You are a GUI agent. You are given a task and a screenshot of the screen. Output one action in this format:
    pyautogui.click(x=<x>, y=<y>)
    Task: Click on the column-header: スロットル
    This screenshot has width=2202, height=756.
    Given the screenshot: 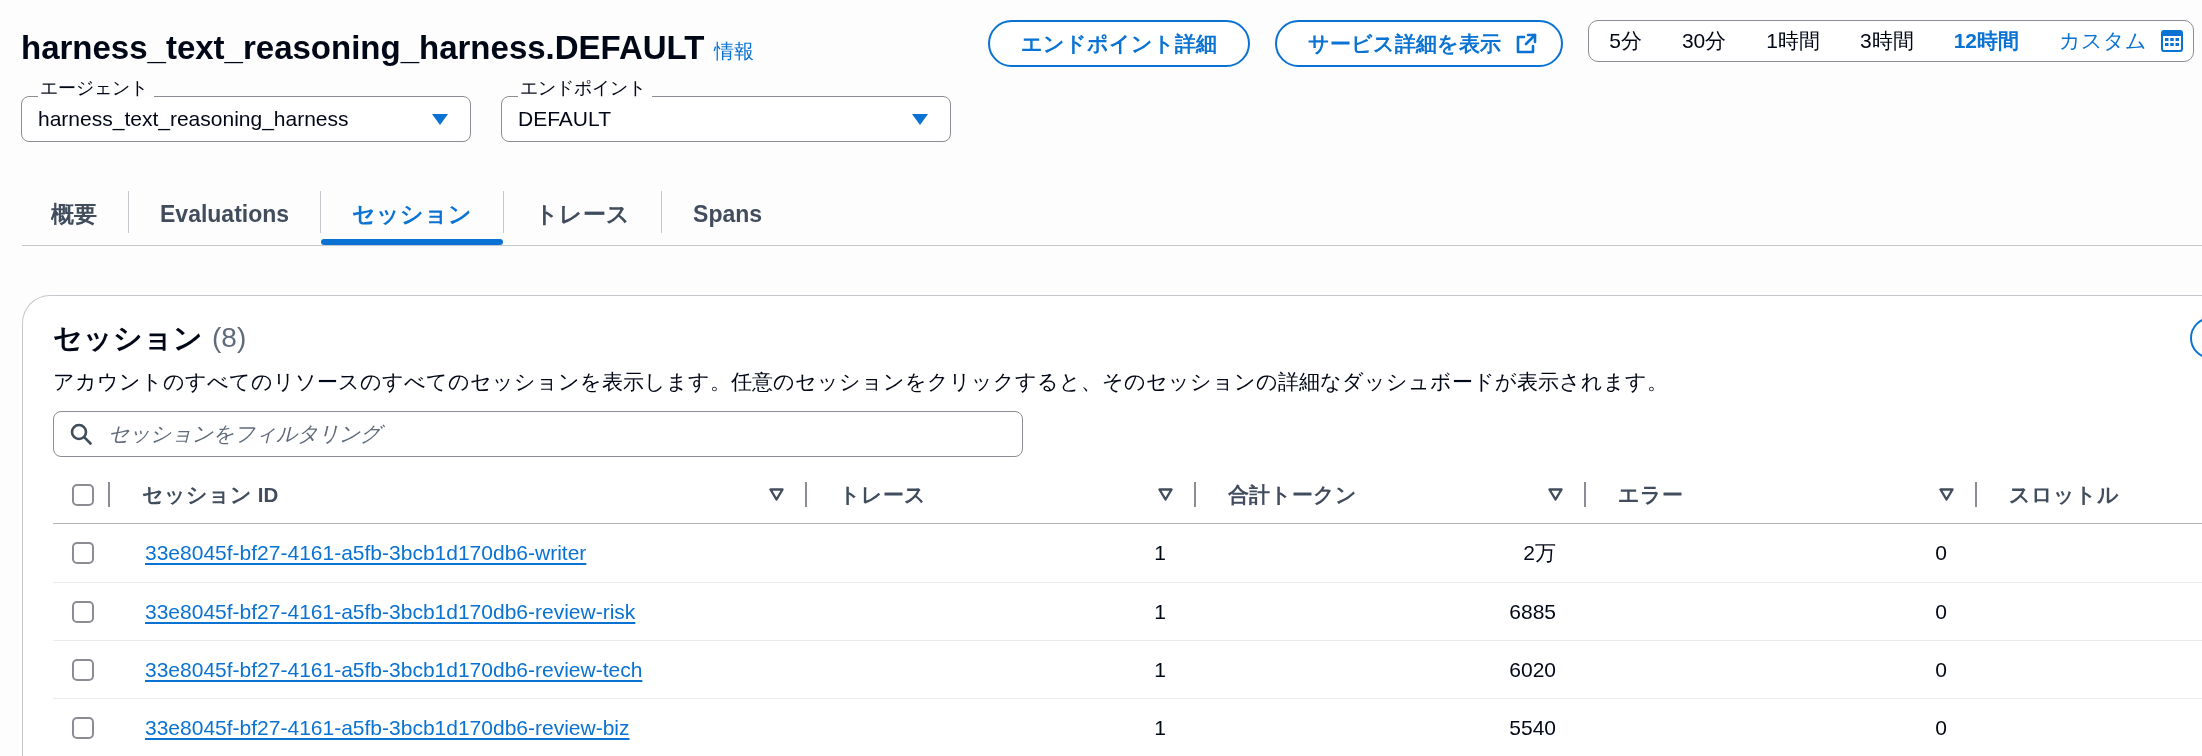 What is the action you would take?
    pyautogui.click(x=2089, y=494)
    